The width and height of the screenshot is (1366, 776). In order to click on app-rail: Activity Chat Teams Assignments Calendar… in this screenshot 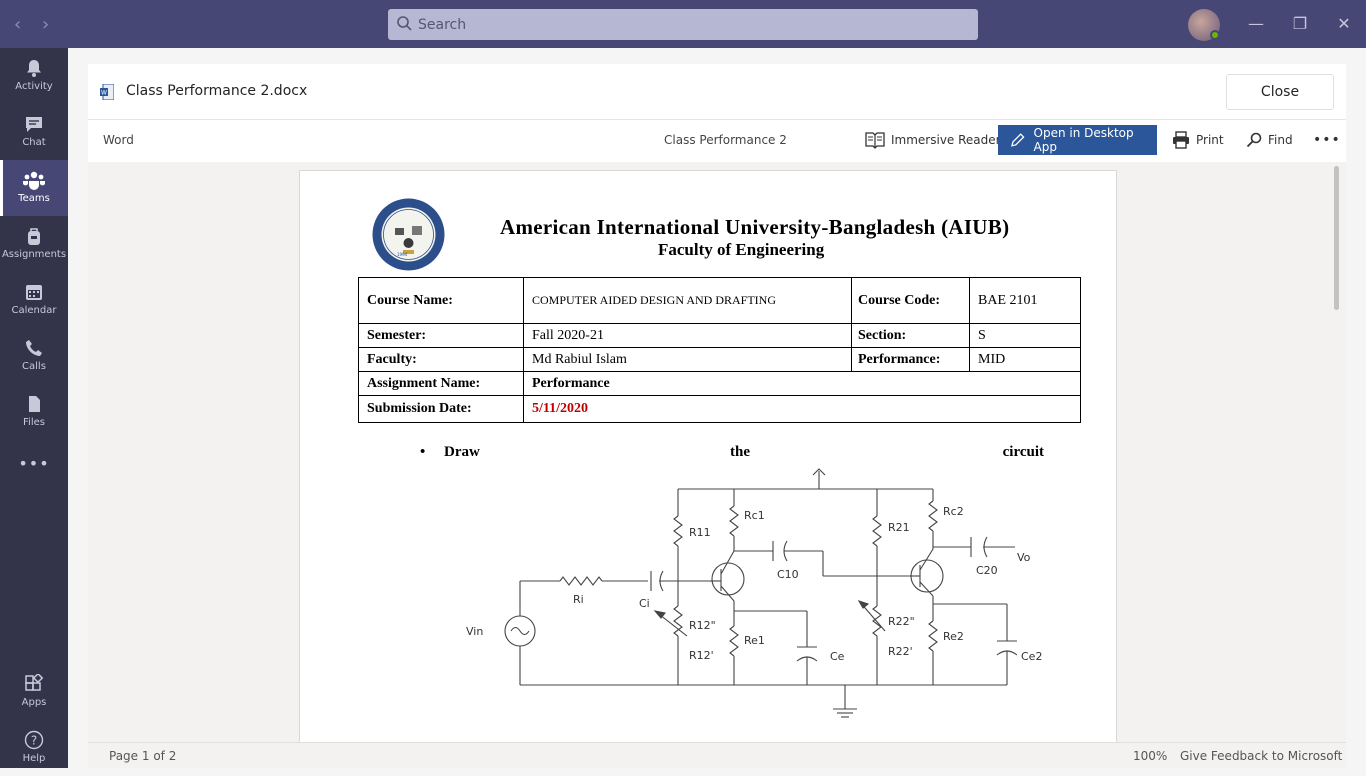, I will do `click(34, 408)`.